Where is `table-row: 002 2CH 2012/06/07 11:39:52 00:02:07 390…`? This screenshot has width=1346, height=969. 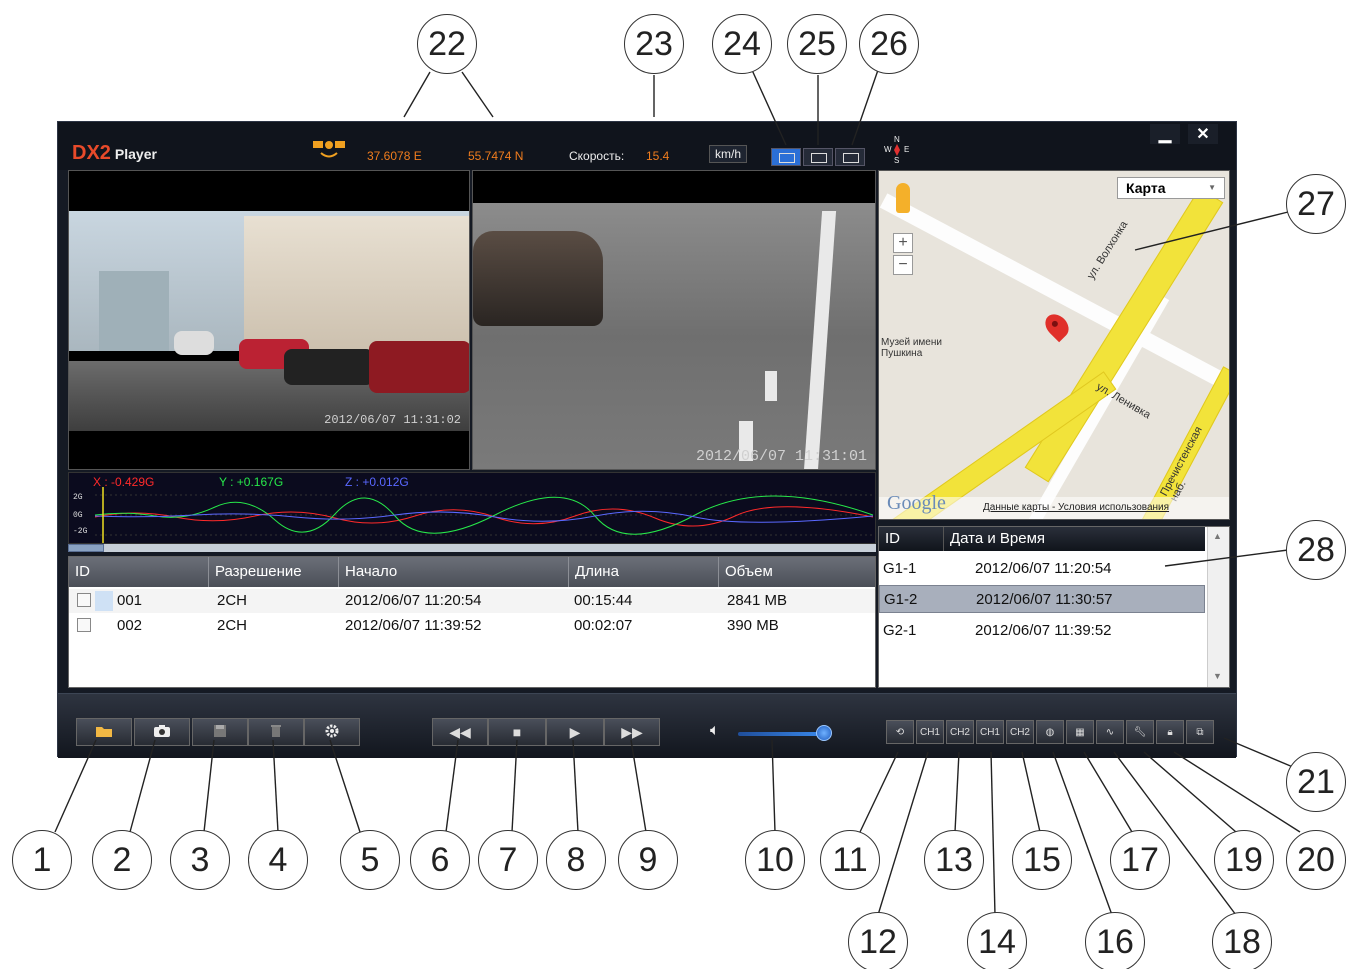
table-row: 002 2CH 2012/06/07 11:39:52 00:02:07 390… is located at coordinates (472, 626).